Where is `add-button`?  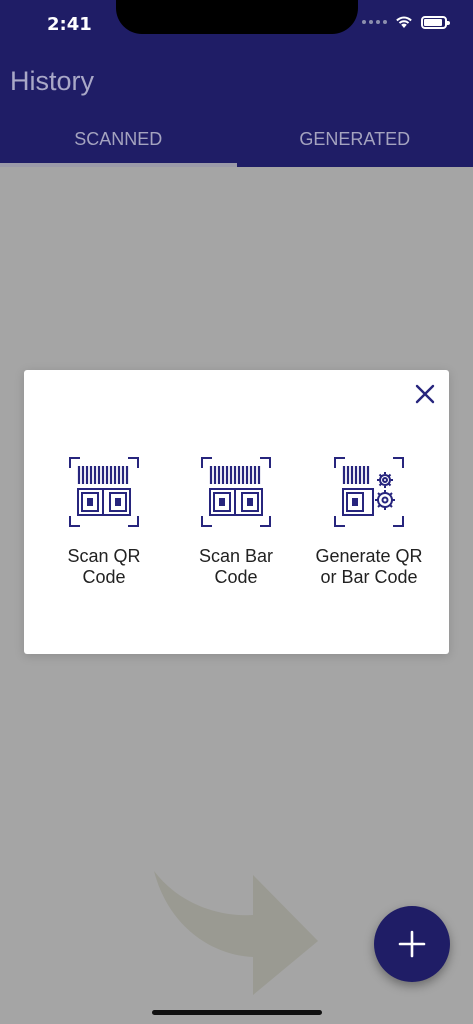
add-button is located at coordinates (412, 944).